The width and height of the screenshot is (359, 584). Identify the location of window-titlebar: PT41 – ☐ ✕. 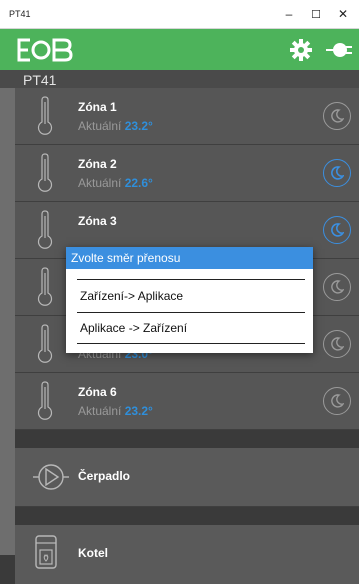
(179, 14).